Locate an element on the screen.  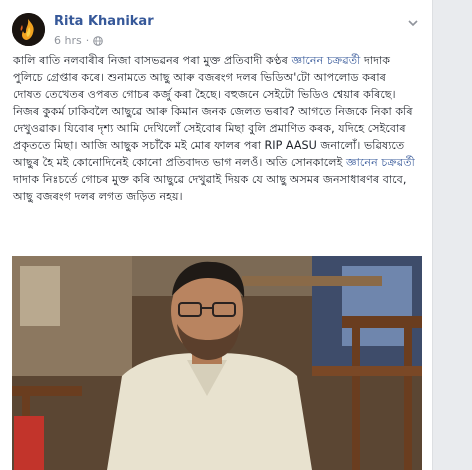
page-background is located at coordinates (455, 235).